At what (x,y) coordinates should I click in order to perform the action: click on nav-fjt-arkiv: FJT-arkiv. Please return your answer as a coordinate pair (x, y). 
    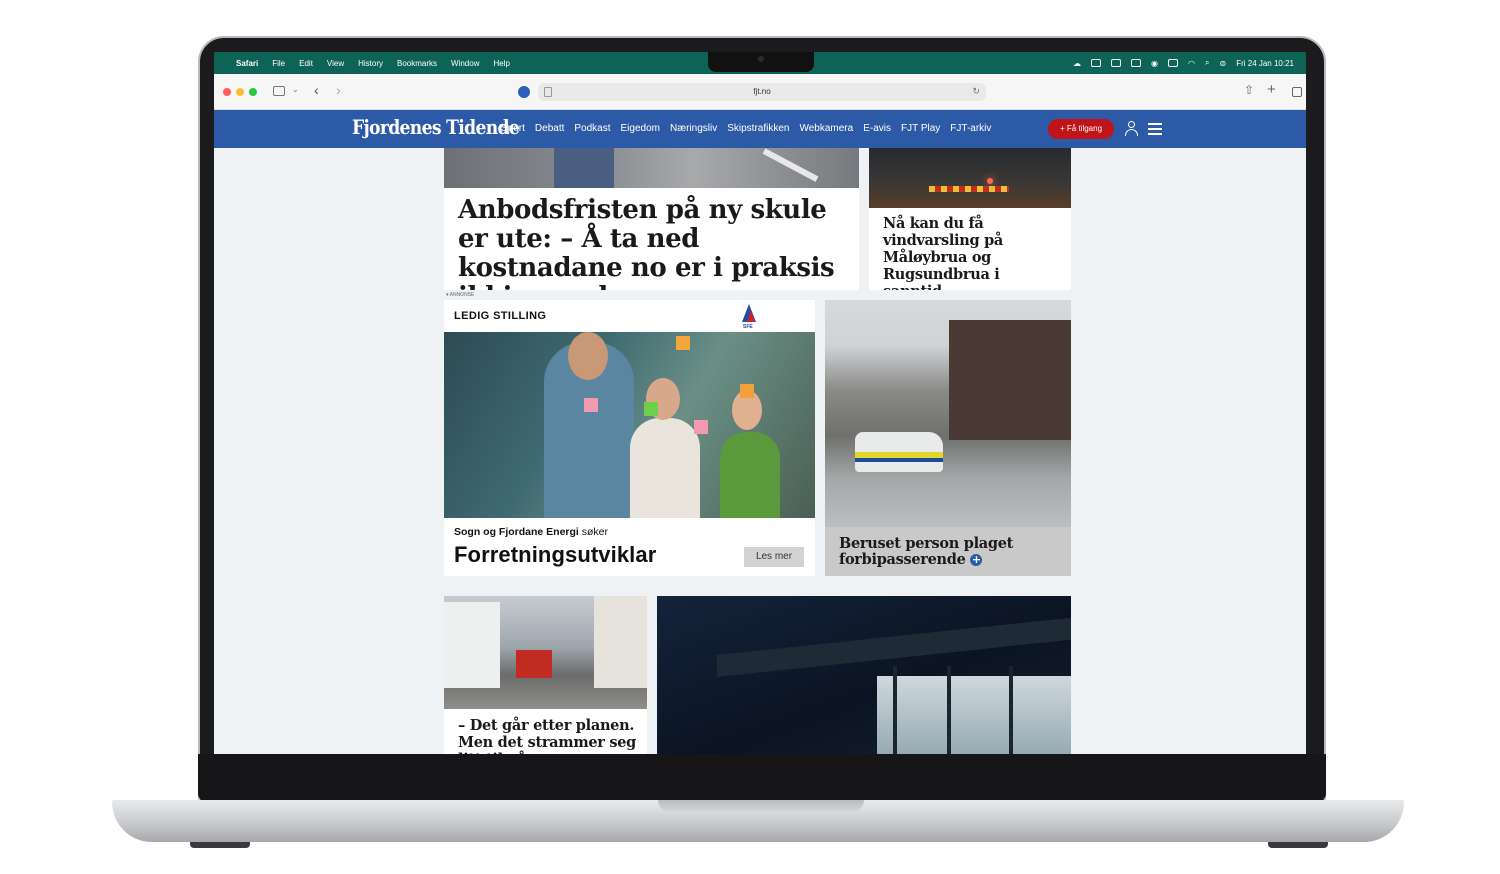
    Looking at the image, I should click on (970, 128).